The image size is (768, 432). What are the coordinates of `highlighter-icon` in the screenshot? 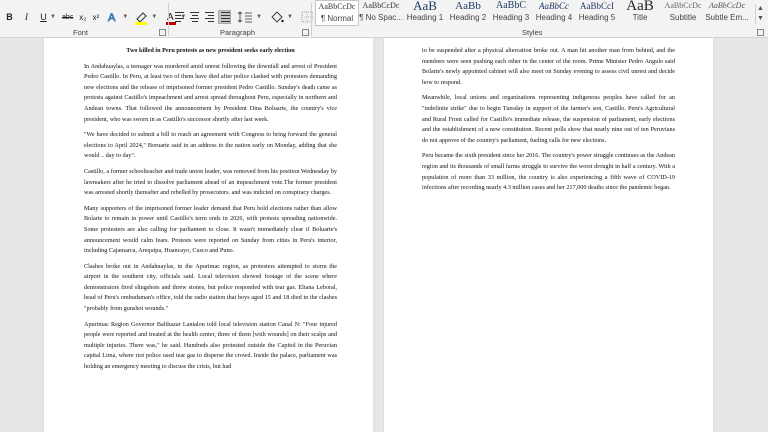 It's located at (141, 18).